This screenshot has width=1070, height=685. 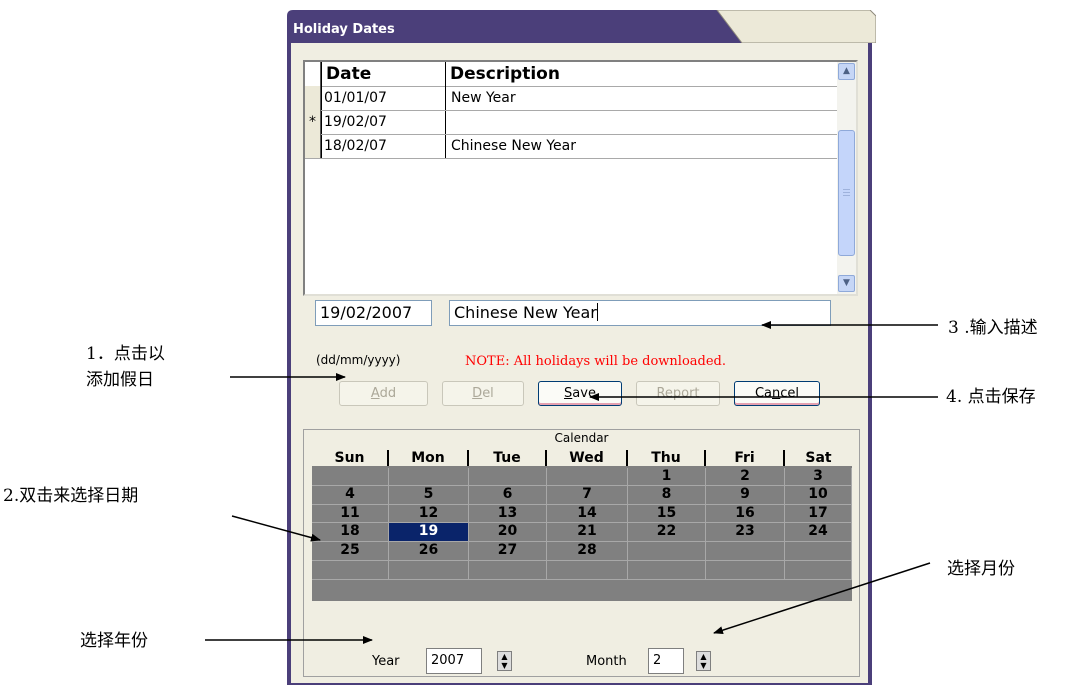 I want to click on year-input: 2007, so click(x=454, y=661).